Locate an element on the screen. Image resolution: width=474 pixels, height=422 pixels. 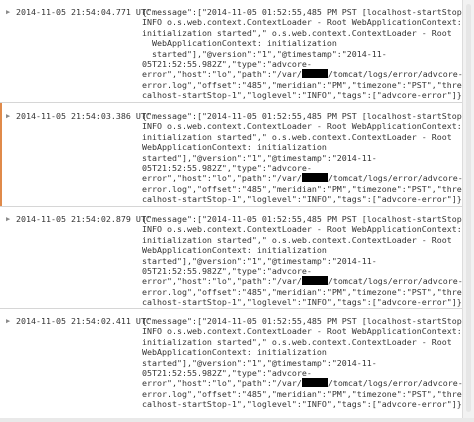
vertical-scrollbar is located at coordinates (468, 211).